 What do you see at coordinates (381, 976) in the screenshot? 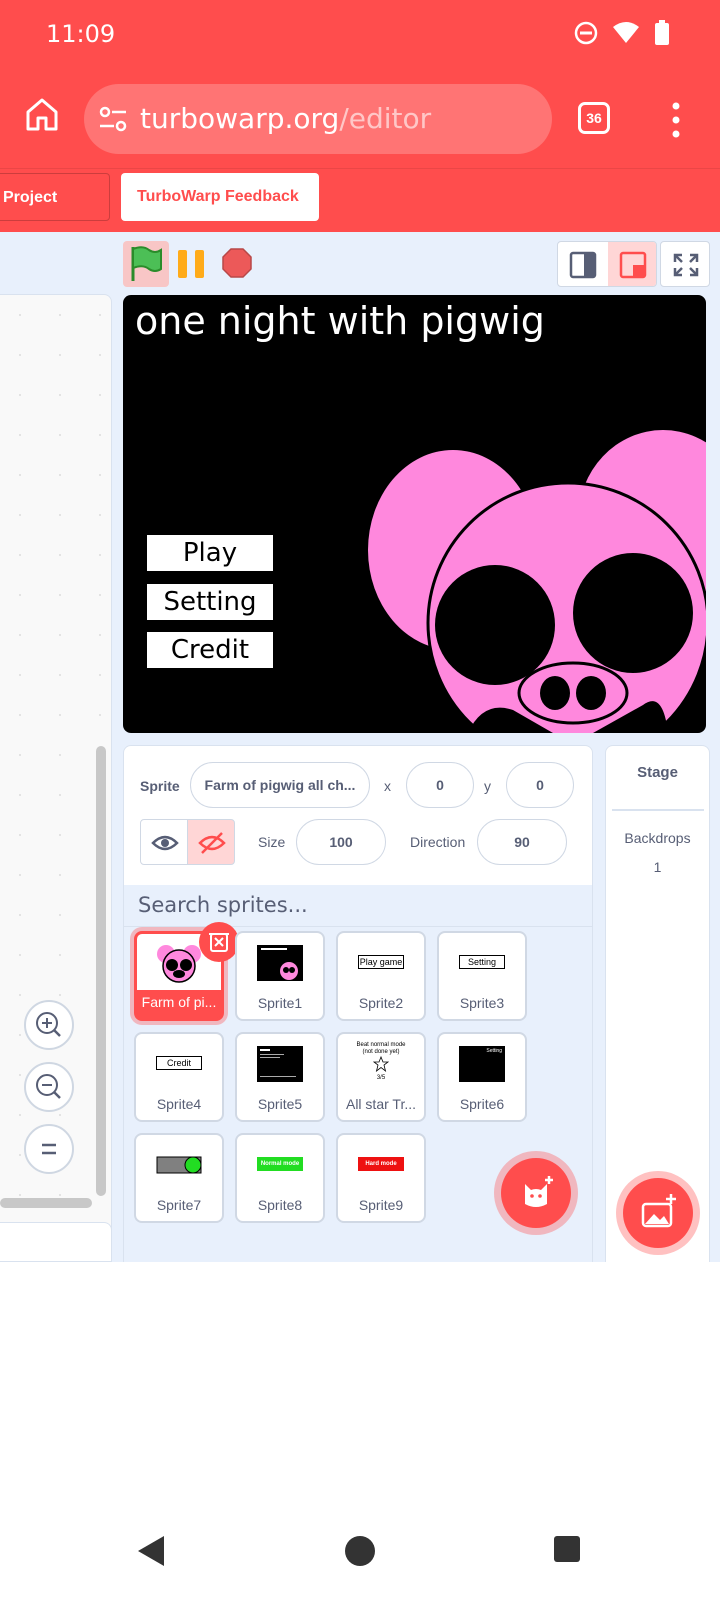
I see `sprite-tile-sprite2: Play game Sprite2` at bounding box center [381, 976].